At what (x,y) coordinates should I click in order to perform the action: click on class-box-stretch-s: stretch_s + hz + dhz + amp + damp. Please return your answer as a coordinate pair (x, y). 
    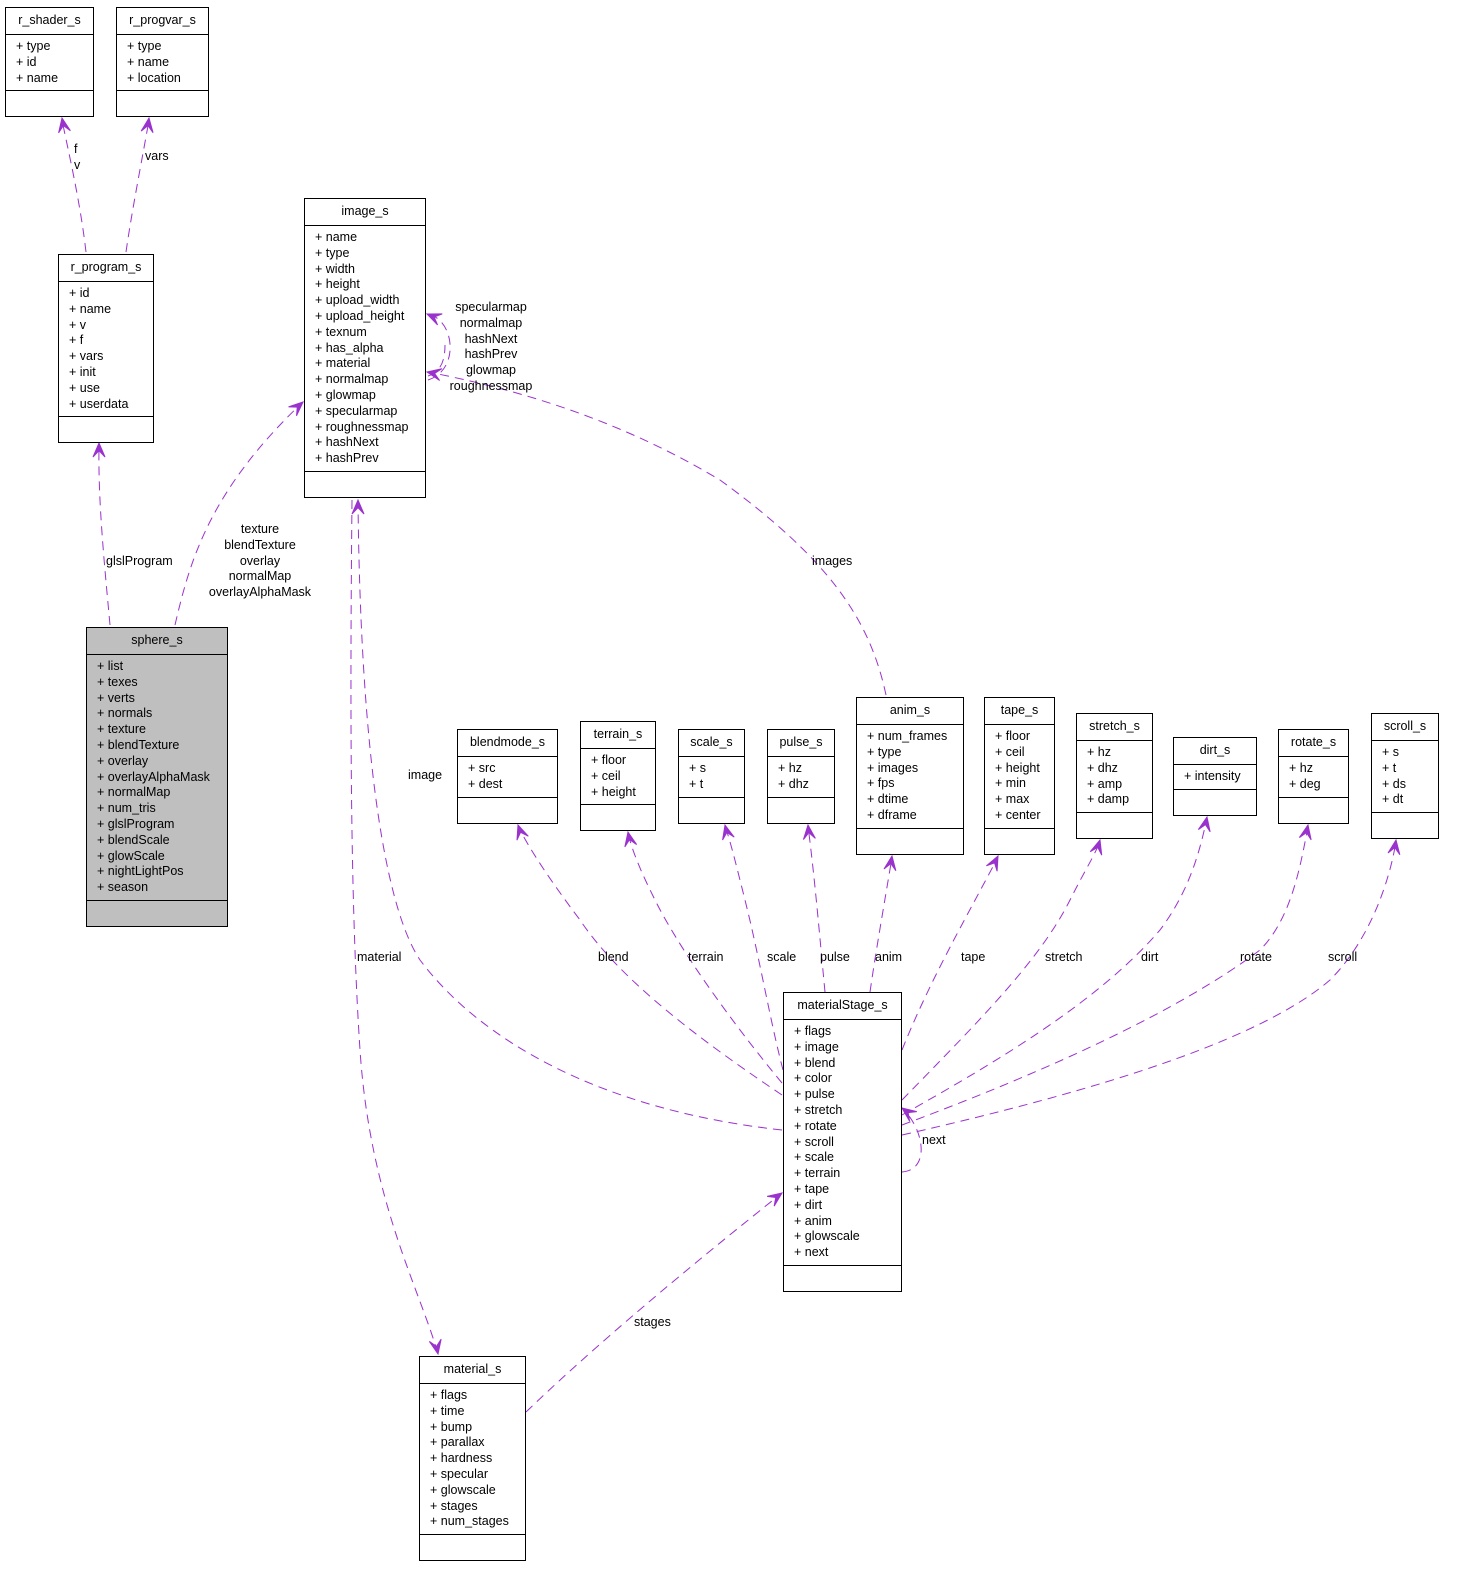
    Looking at the image, I should click on (1114, 776).